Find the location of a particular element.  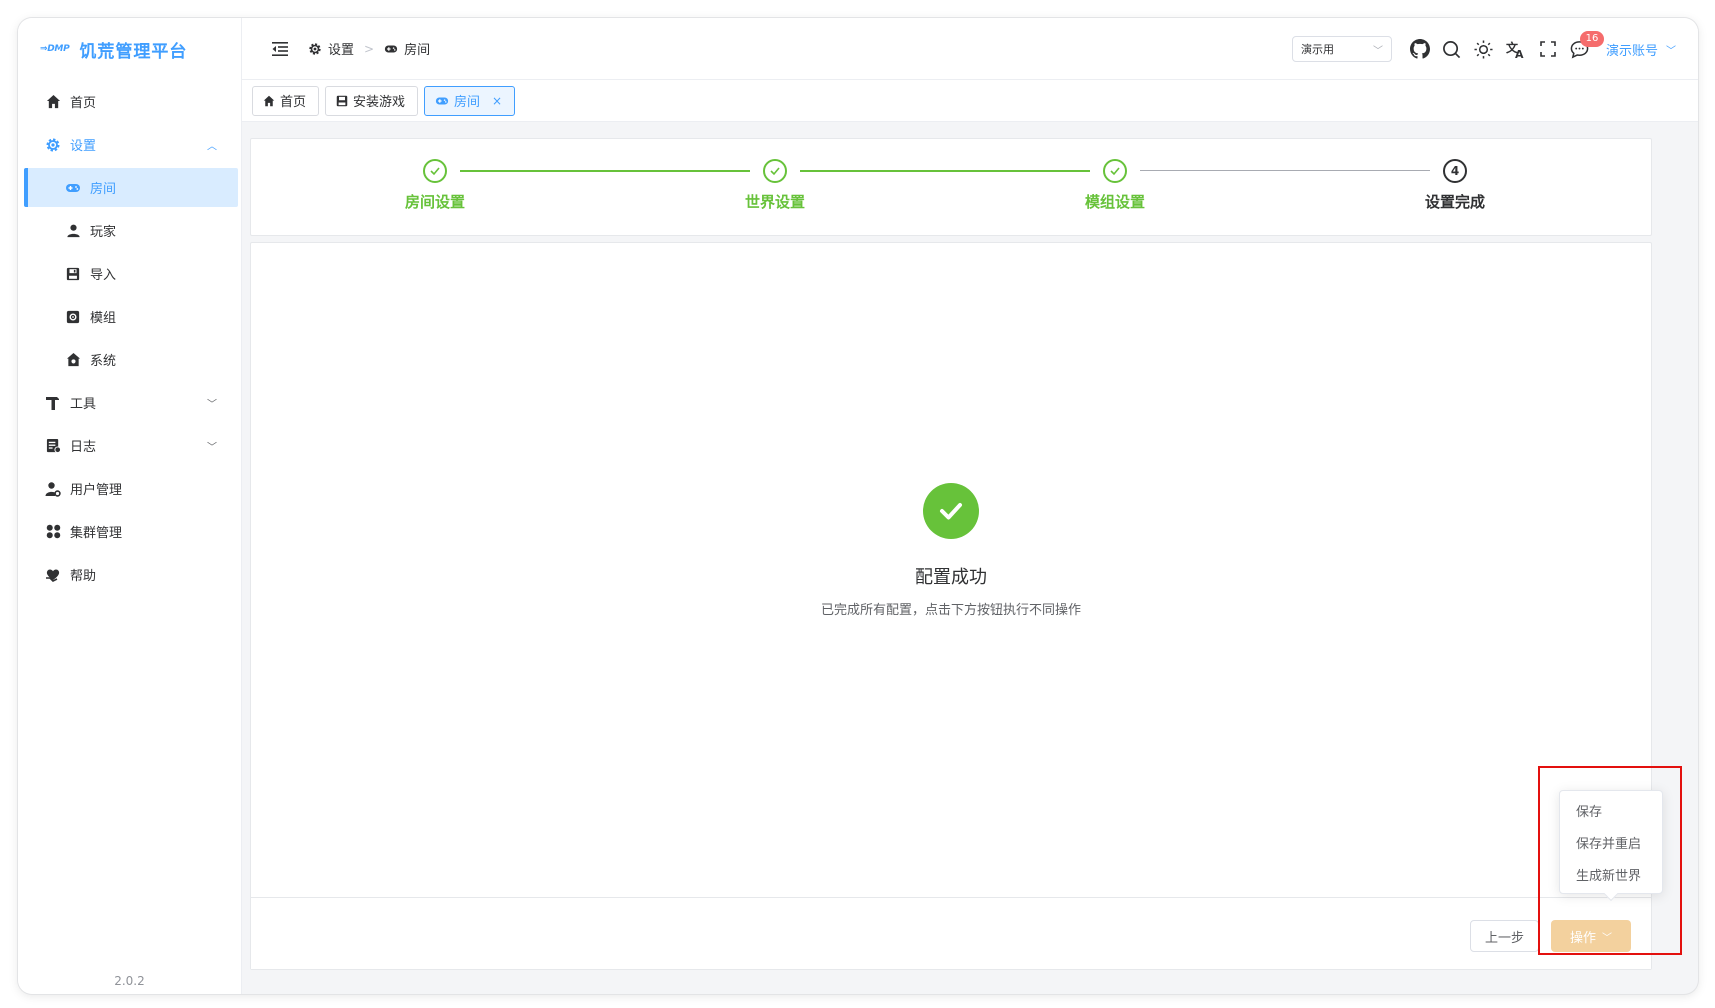

dropdown-item-save: 保存 is located at coordinates (1611, 813).